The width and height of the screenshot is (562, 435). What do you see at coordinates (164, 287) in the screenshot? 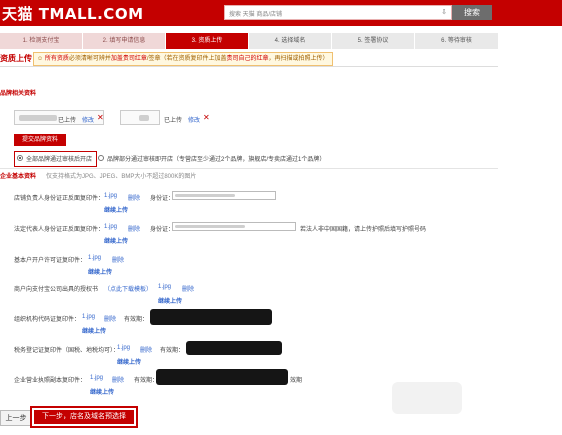
I see `row-4-file: 1.jpg` at bounding box center [164, 287].